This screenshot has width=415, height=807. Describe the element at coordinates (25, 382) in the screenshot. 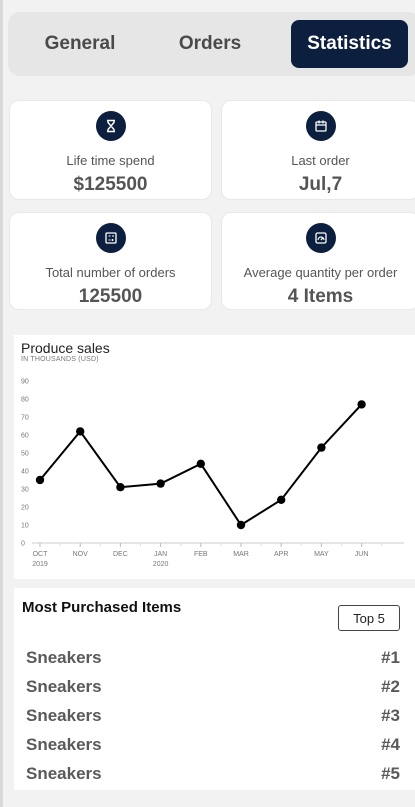

I see `y-tick-label: 90` at that location.